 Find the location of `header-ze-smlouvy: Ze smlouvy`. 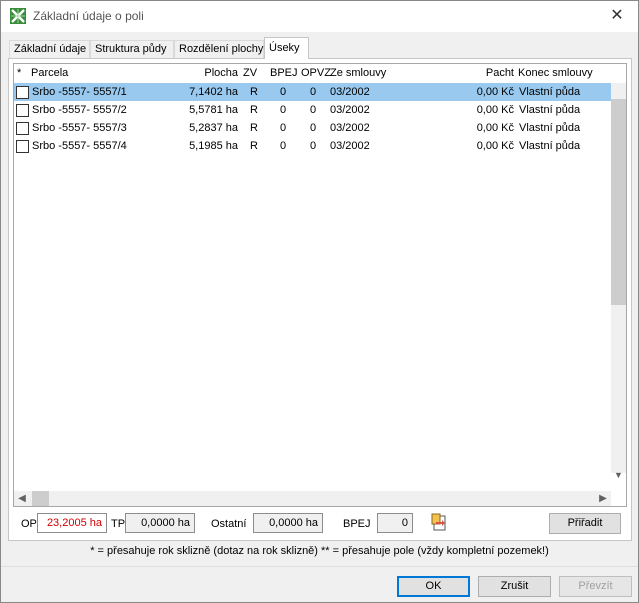

header-ze-smlouvy: Ze smlouvy is located at coordinates (358, 73).